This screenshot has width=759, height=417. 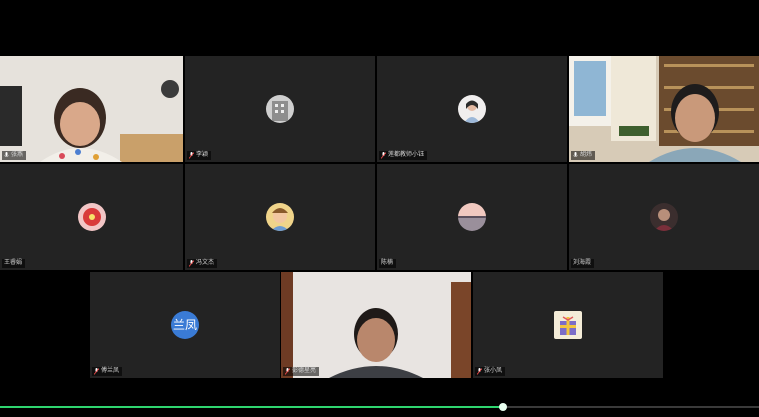 I want to click on participant-name-bar: 彭德星亮, so click(x=301, y=371).